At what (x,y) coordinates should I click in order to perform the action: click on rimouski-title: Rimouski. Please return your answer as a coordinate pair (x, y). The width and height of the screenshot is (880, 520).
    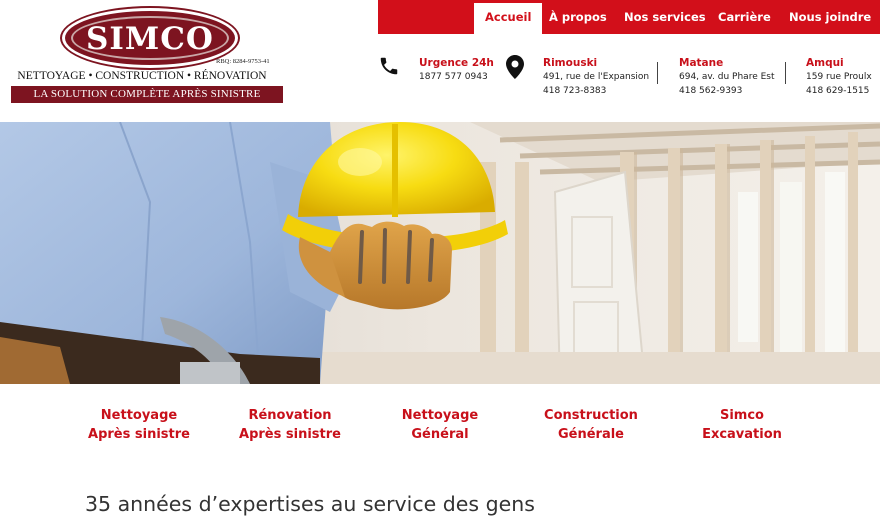
    Looking at the image, I should click on (570, 63).